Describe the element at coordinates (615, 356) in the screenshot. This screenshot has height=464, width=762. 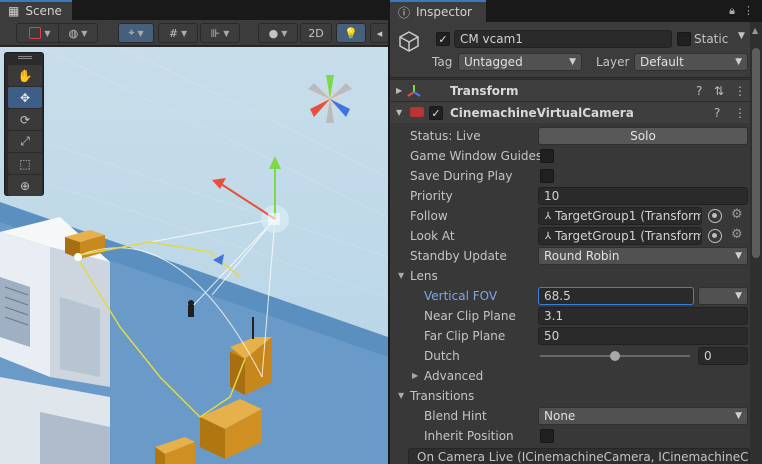
I see `dutch-slider-thumb` at that location.